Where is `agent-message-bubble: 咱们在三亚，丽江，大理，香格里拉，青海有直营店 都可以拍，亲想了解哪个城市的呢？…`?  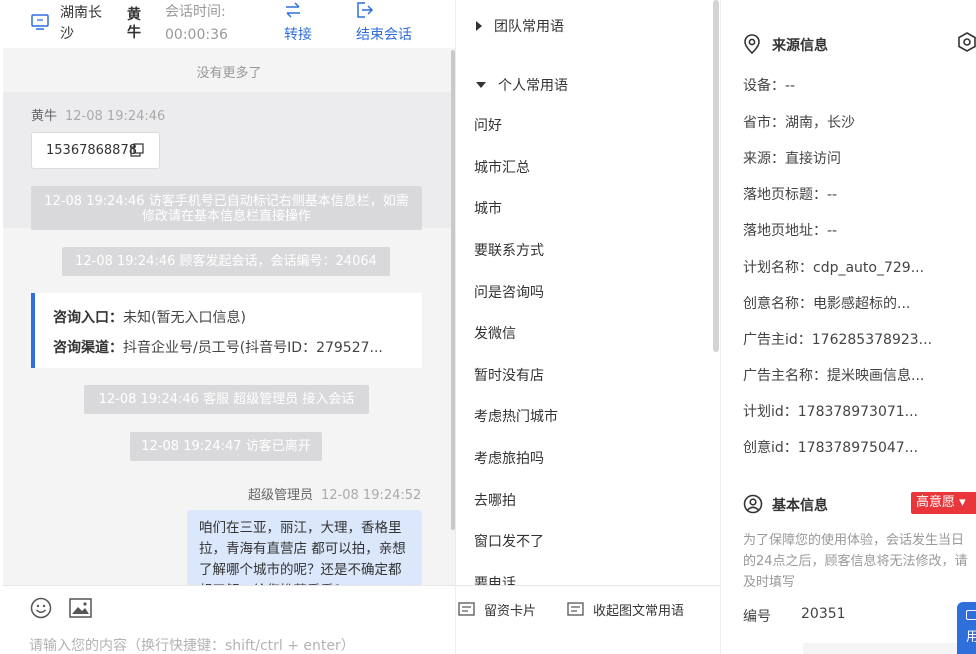
agent-message-bubble: 咱们在三亚，丽江，大理，香格里拉，青海有直营店 都可以拍，亲想了解哪个城市的呢？… is located at coordinates (304, 547).